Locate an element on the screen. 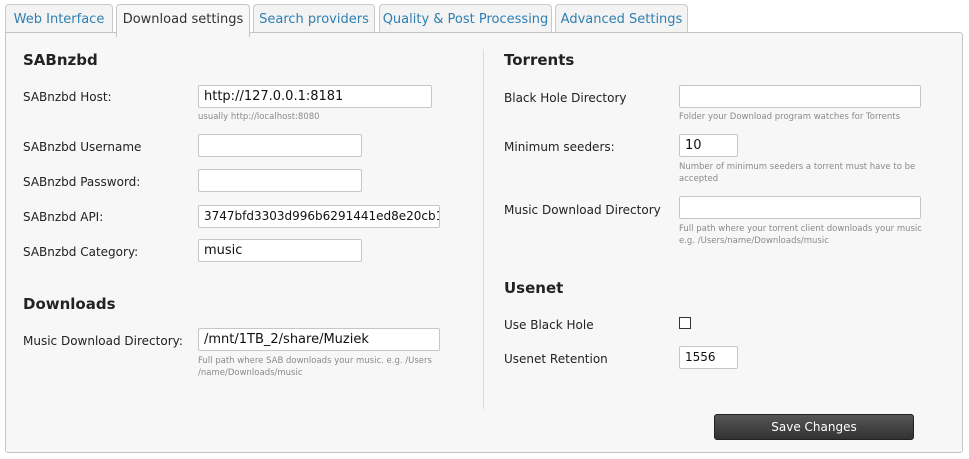 Image resolution: width=969 pixels, height=459 pixels. sabnzbd-heading: SABnzbd is located at coordinates (60, 60).